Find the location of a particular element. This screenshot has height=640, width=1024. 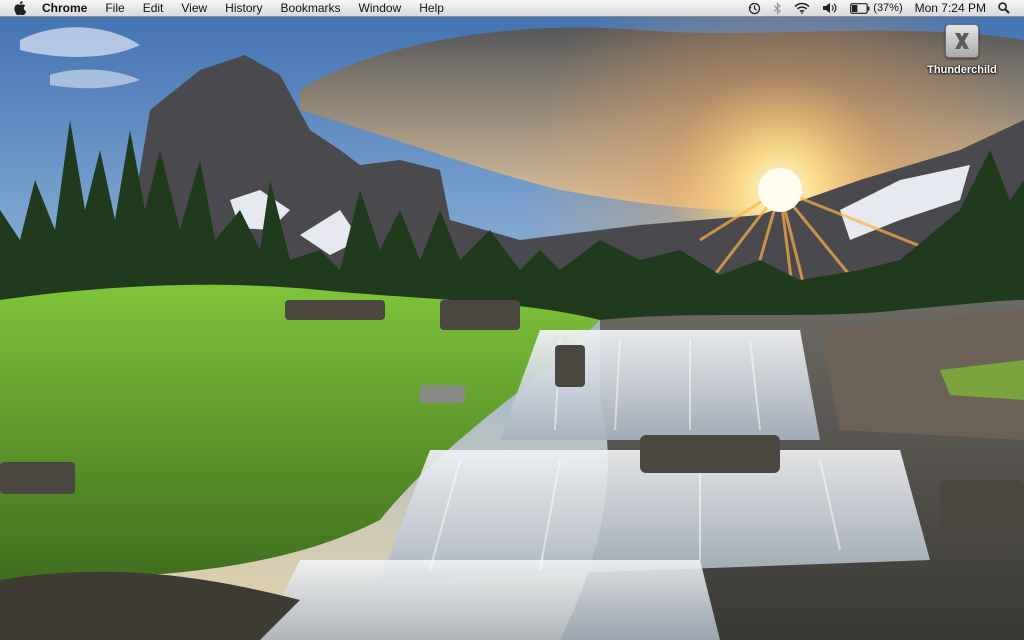

menu-edit: Edit is located at coordinates (153, 8).